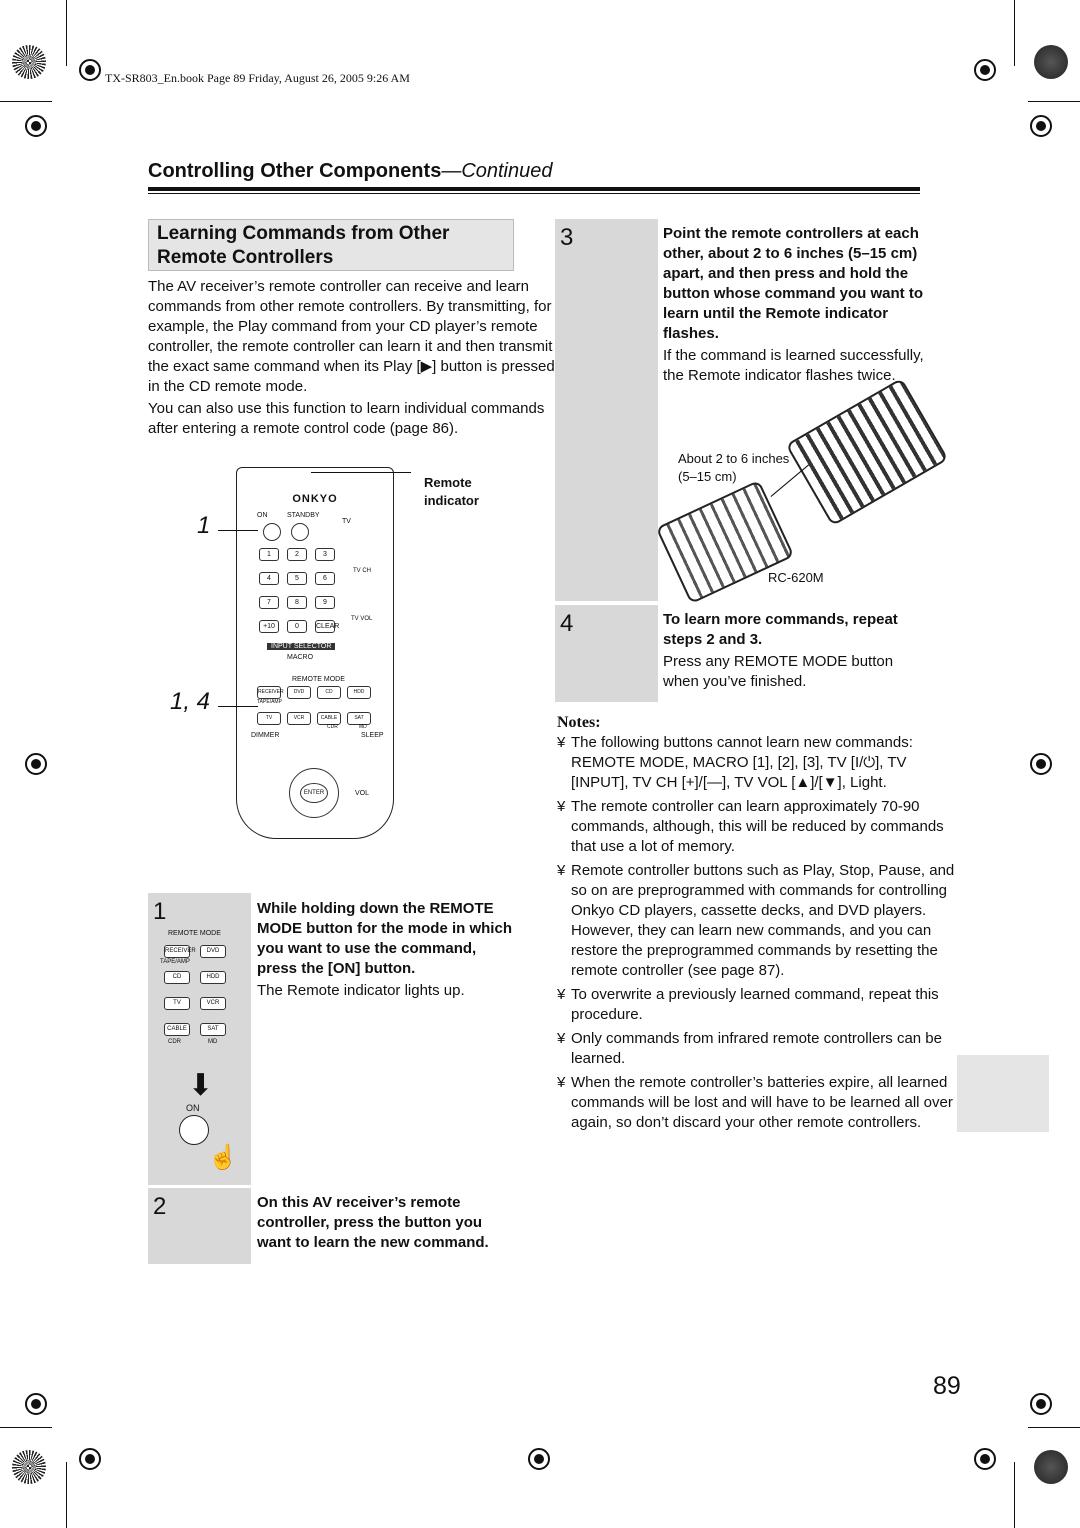  Describe the element at coordinates (579, 722) in the screenshot. I see `notes-heading: Notes:` at that location.